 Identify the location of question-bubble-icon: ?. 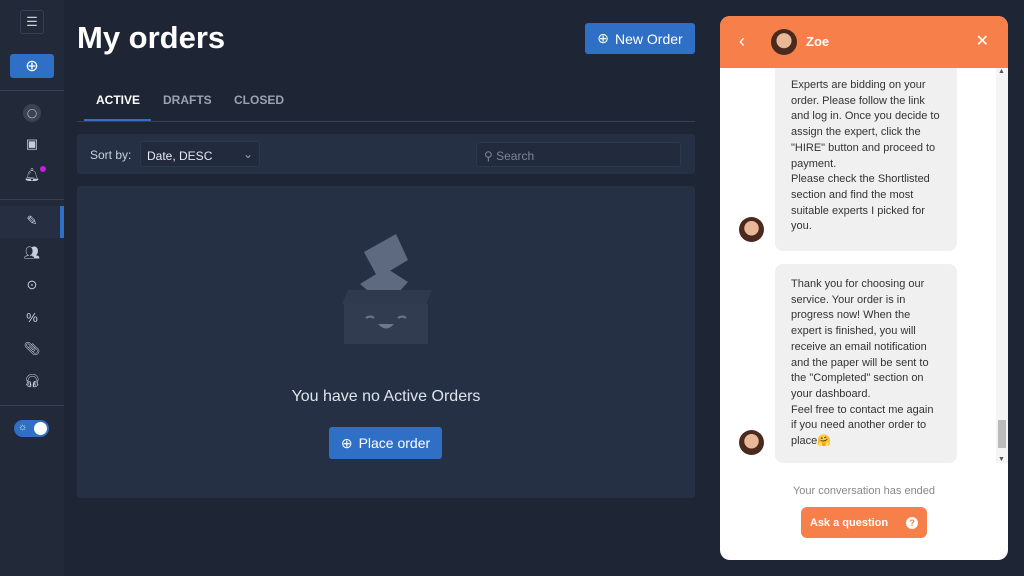
(912, 522).